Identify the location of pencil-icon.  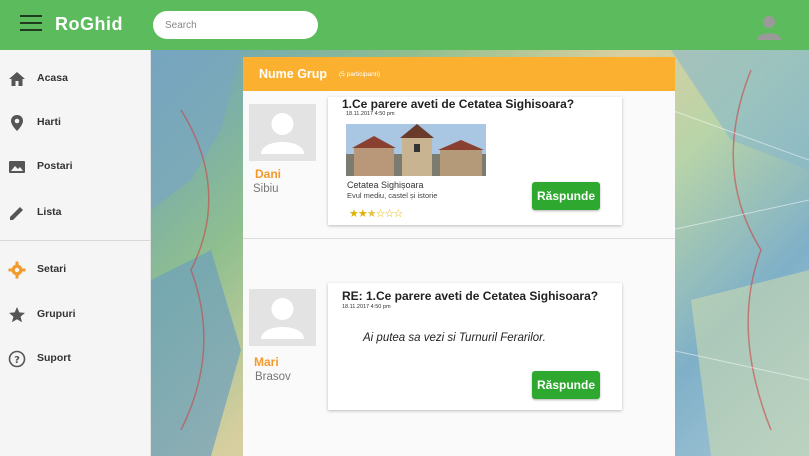
(16, 213).